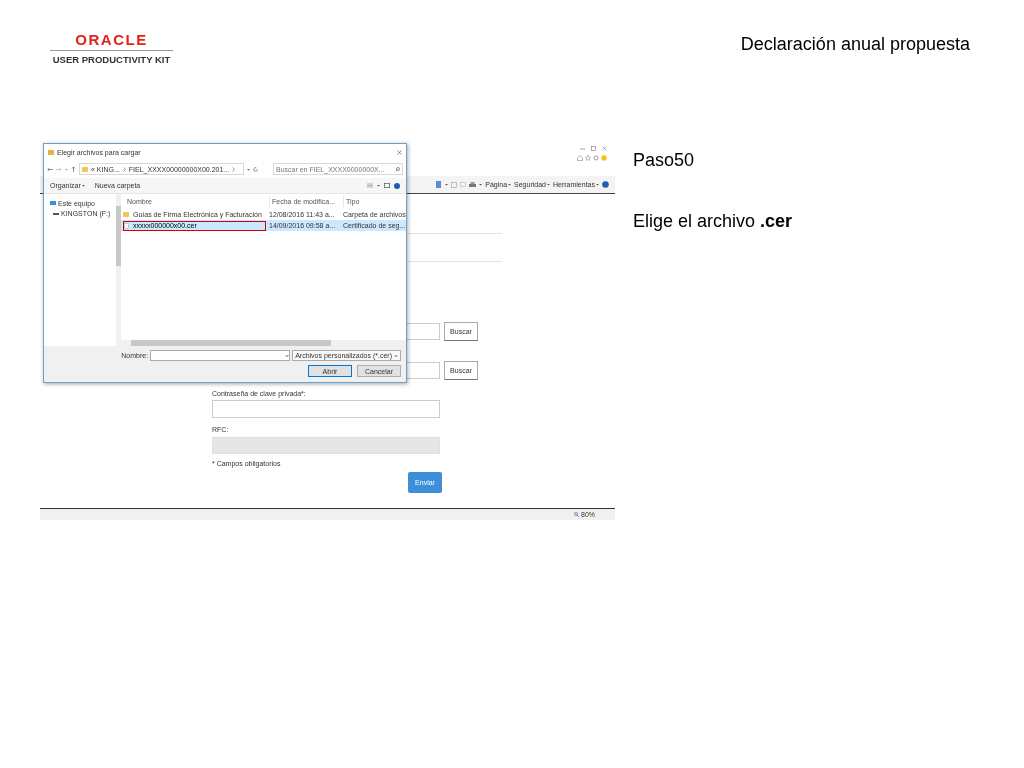  What do you see at coordinates (473, 184) in the screenshot?
I see `printer-icon` at bounding box center [473, 184].